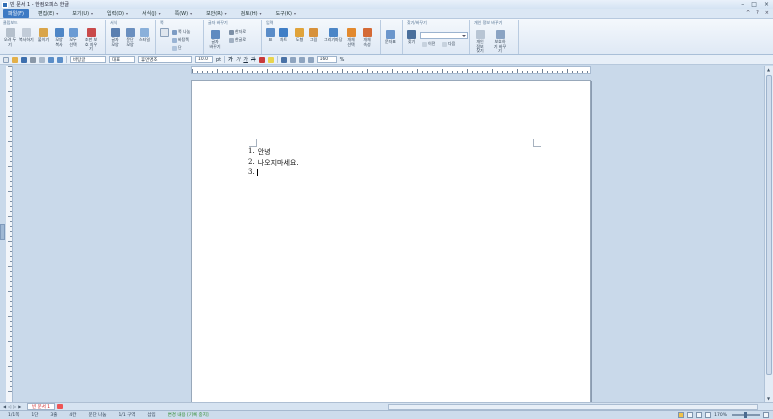 The image size is (773, 419). What do you see at coordinates (746, 415) in the screenshot?
I see `zoom-slider` at bounding box center [746, 415].